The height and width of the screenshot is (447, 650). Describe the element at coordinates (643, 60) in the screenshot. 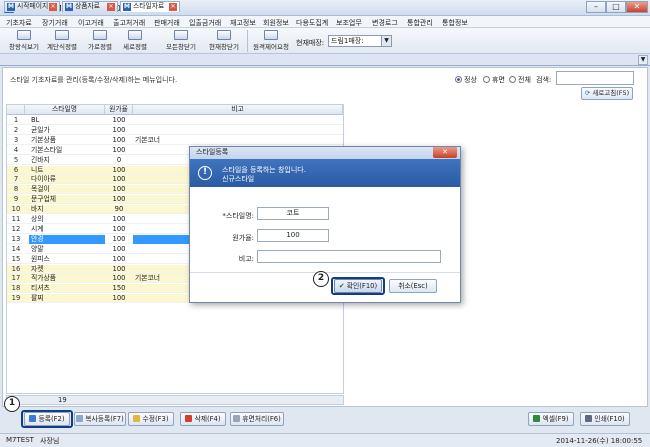

I see `tab-scroll-icon: ▼` at that location.